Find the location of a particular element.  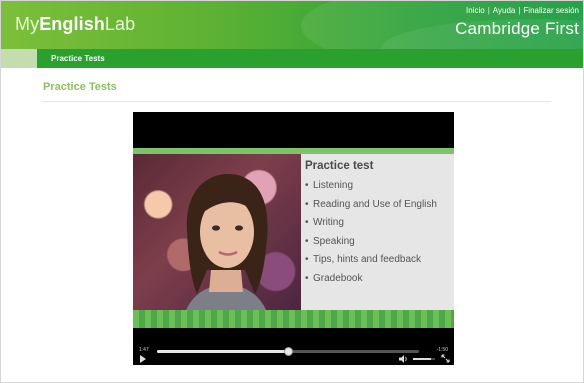

time-remaining: -1:50 is located at coordinates (442, 350).